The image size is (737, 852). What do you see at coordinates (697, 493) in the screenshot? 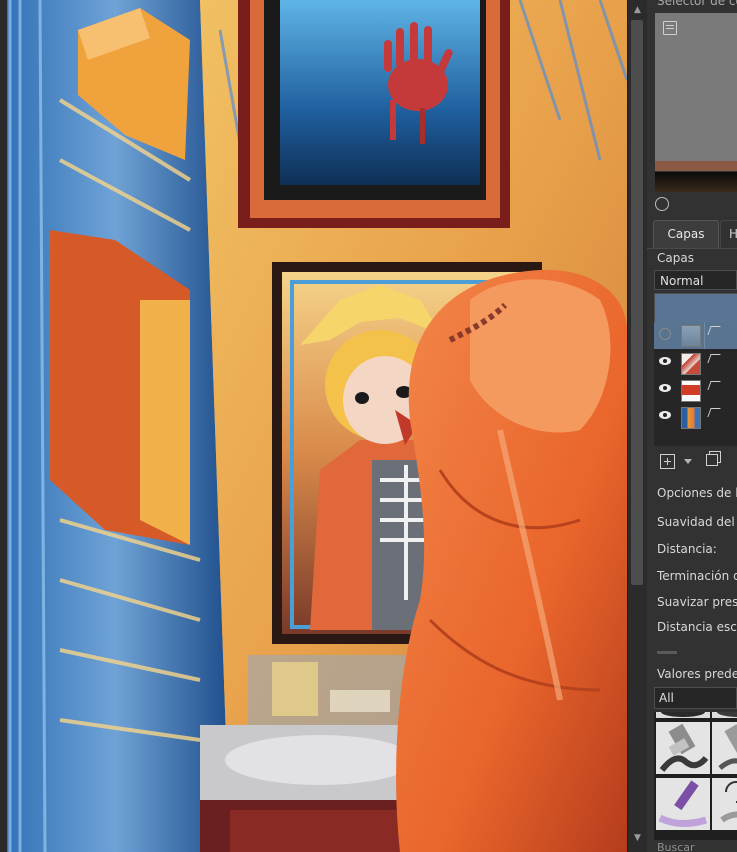
I see `brush-options-title: Opciones de la` at bounding box center [697, 493].